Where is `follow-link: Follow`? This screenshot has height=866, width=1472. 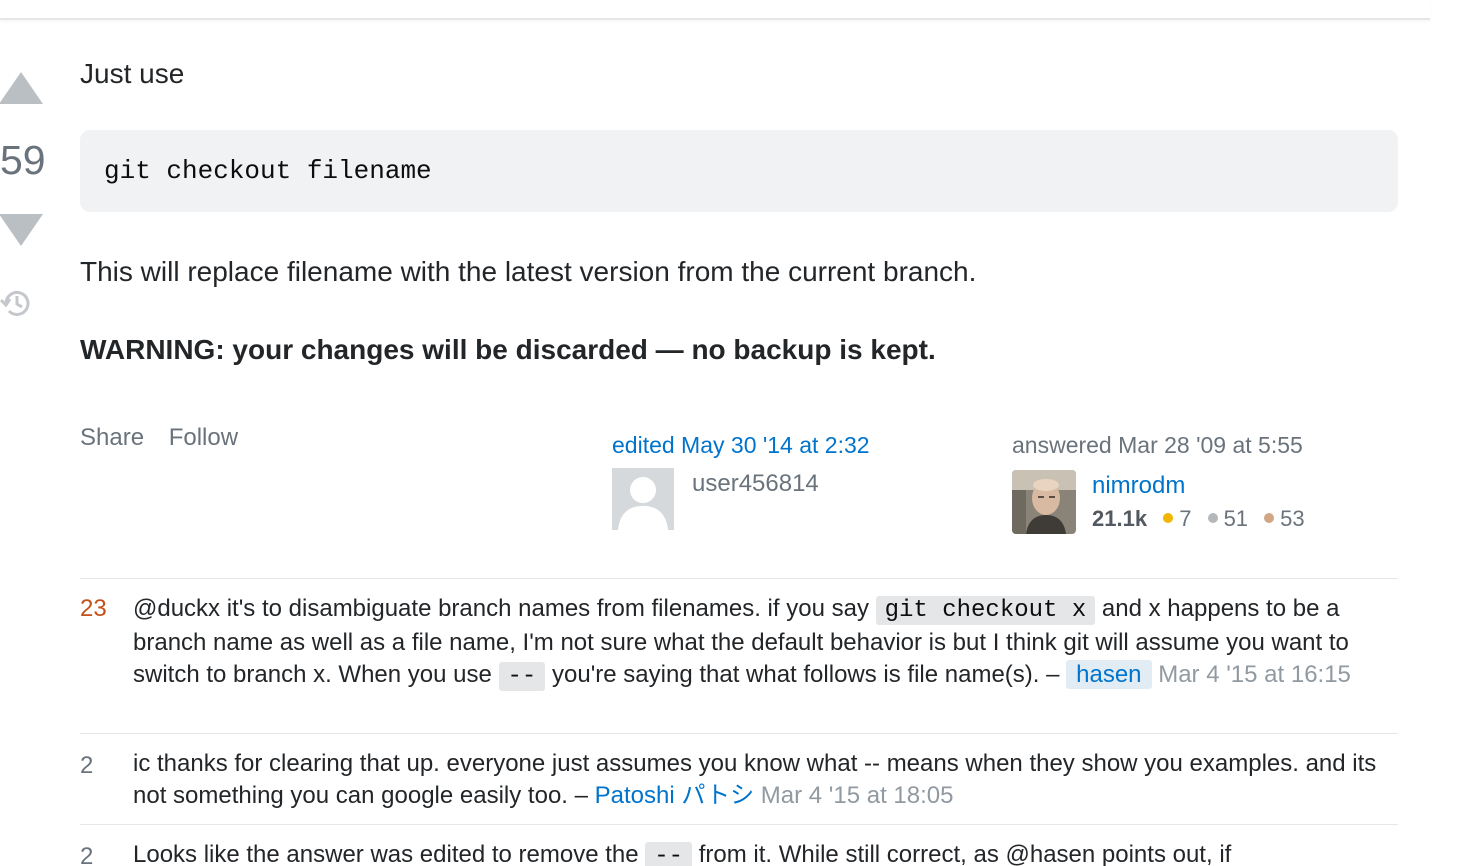 follow-link: Follow is located at coordinates (203, 437).